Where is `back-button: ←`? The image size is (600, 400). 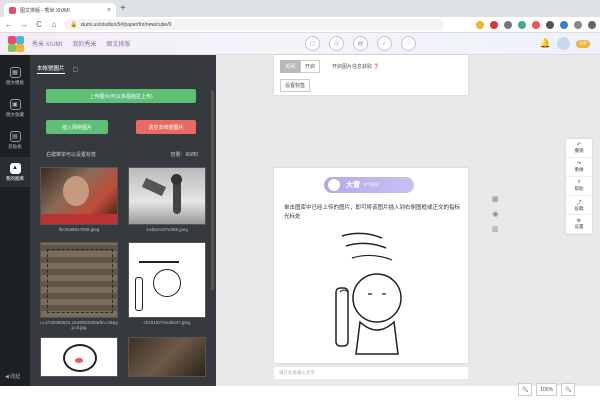 back-button: ← is located at coordinates (9, 24).